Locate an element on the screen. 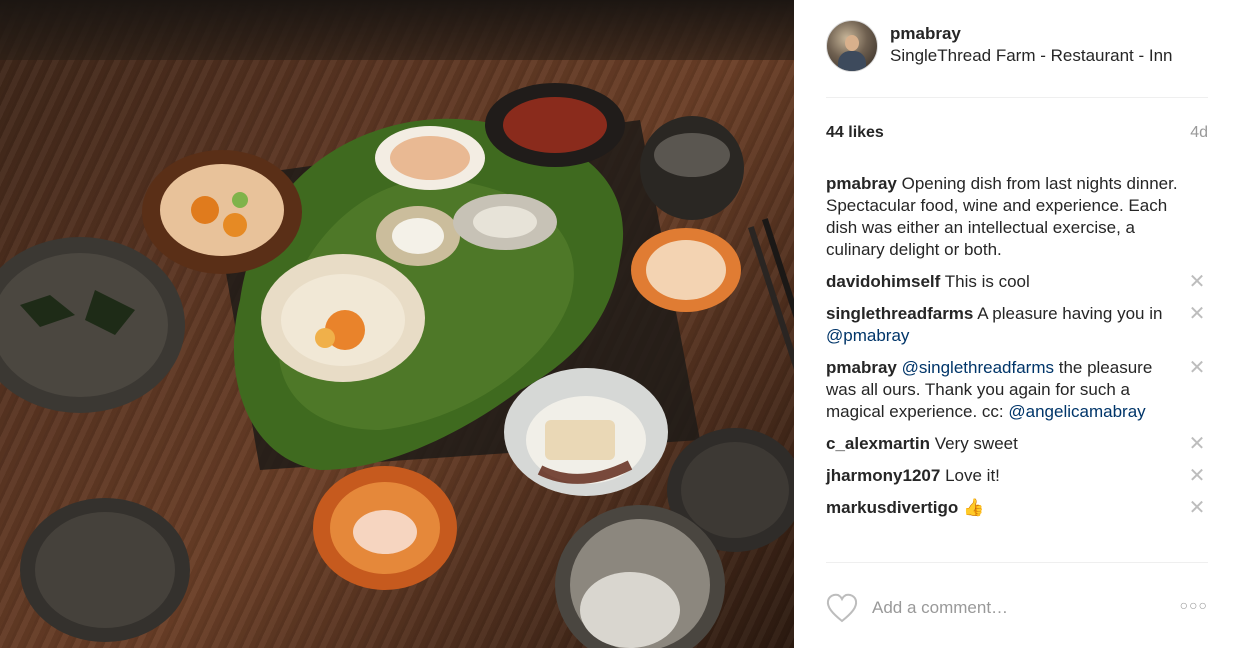  avatar-body is located at coordinates (852, 61).